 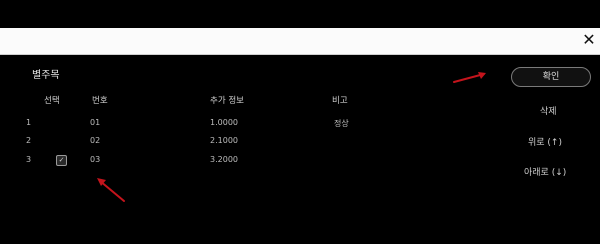 What do you see at coordinates (227, 101) in the screenshot?
I see `column-header-info: 추가 정보` at bounding box center [227, 101].